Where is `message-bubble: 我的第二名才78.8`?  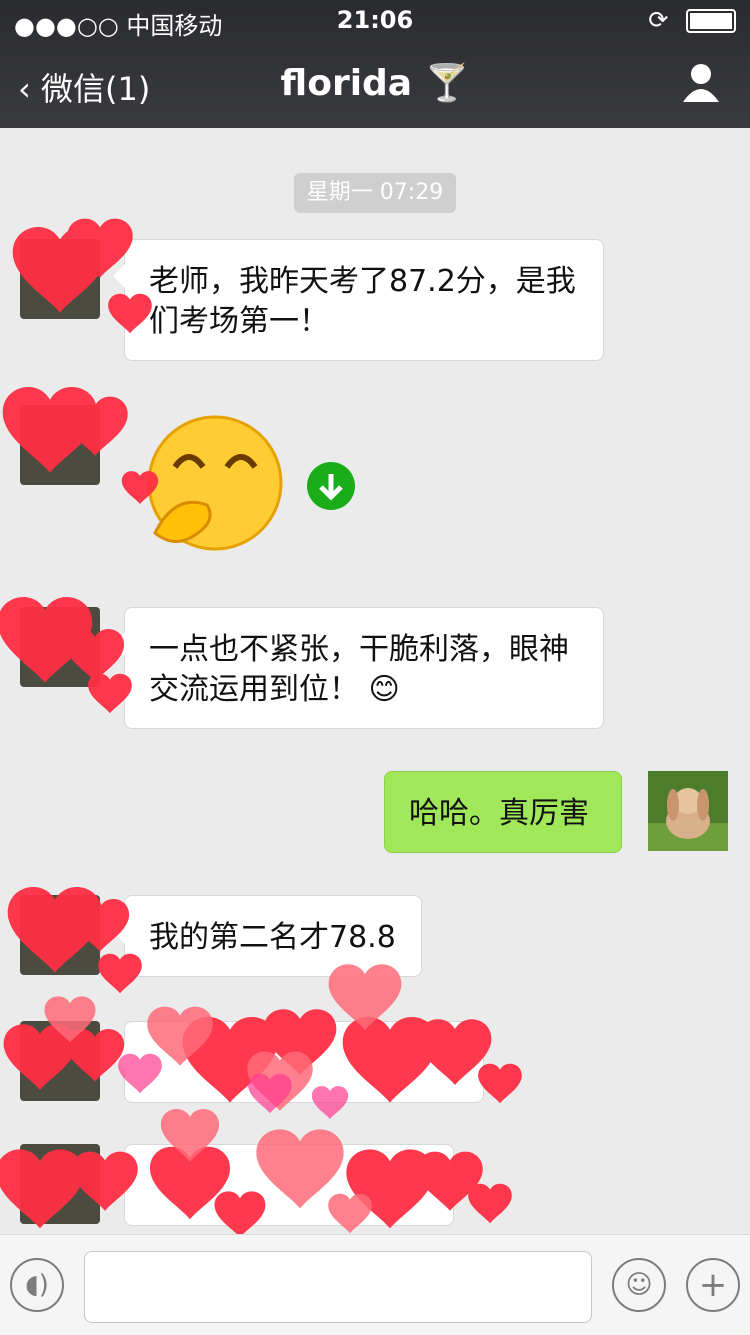
message-bubble: 我的第二名才78.8 is located at coordinates (267, 936).